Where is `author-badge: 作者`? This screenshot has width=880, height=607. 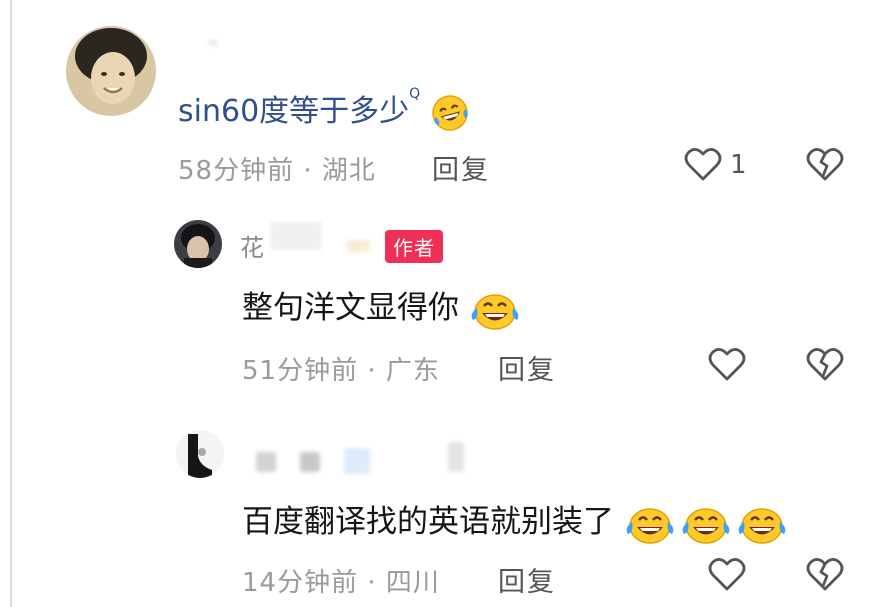 author-badge: 作者 is located at coordinates (414, 246).